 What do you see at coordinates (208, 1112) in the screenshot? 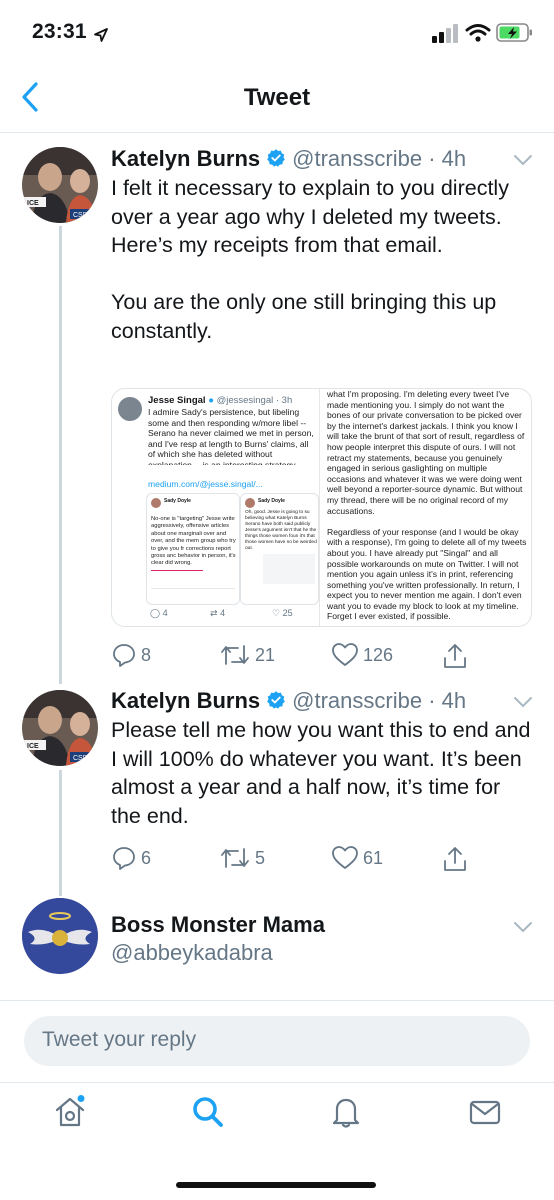
I see `search-icon` at bounding box center [208, 1112].